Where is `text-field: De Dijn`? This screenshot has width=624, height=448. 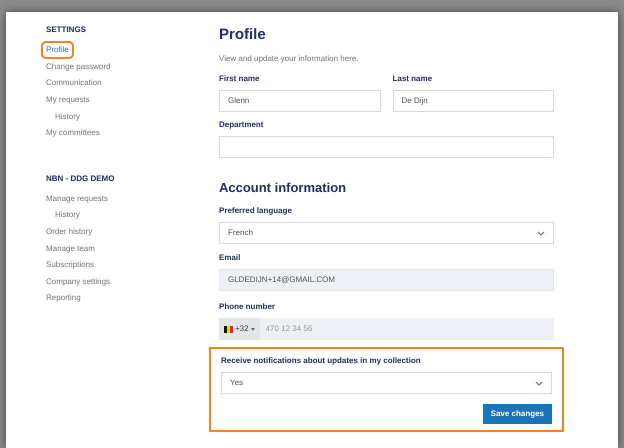 text-field: De Dijn is located at coordinates (473, 101).